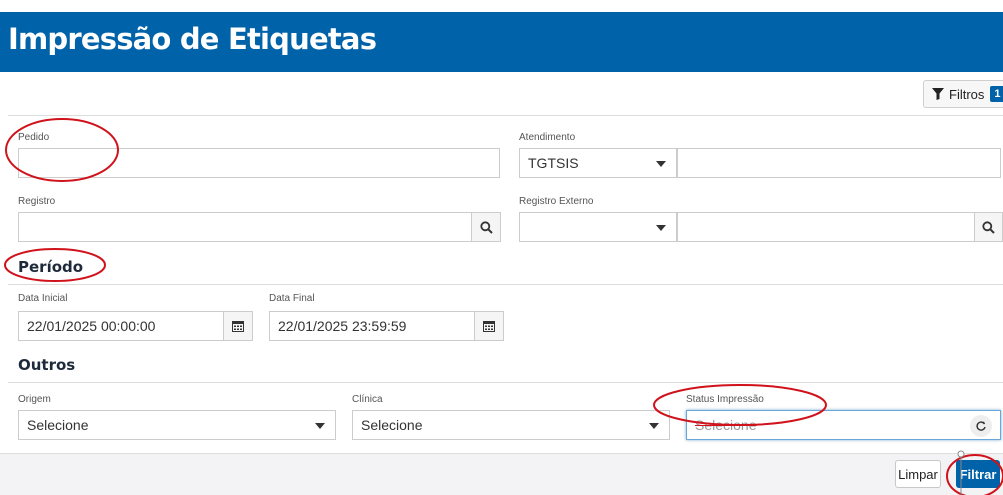  I want to click on header-top-strip, so click(501, 6).